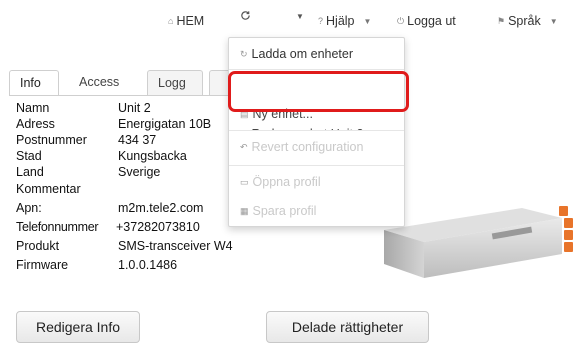 This screenshot has height=351, width=585. What do you see at coordinates (244, 181) in the screenshot?
I see `folder-icon: ▭` at bounding box center [244, 181].